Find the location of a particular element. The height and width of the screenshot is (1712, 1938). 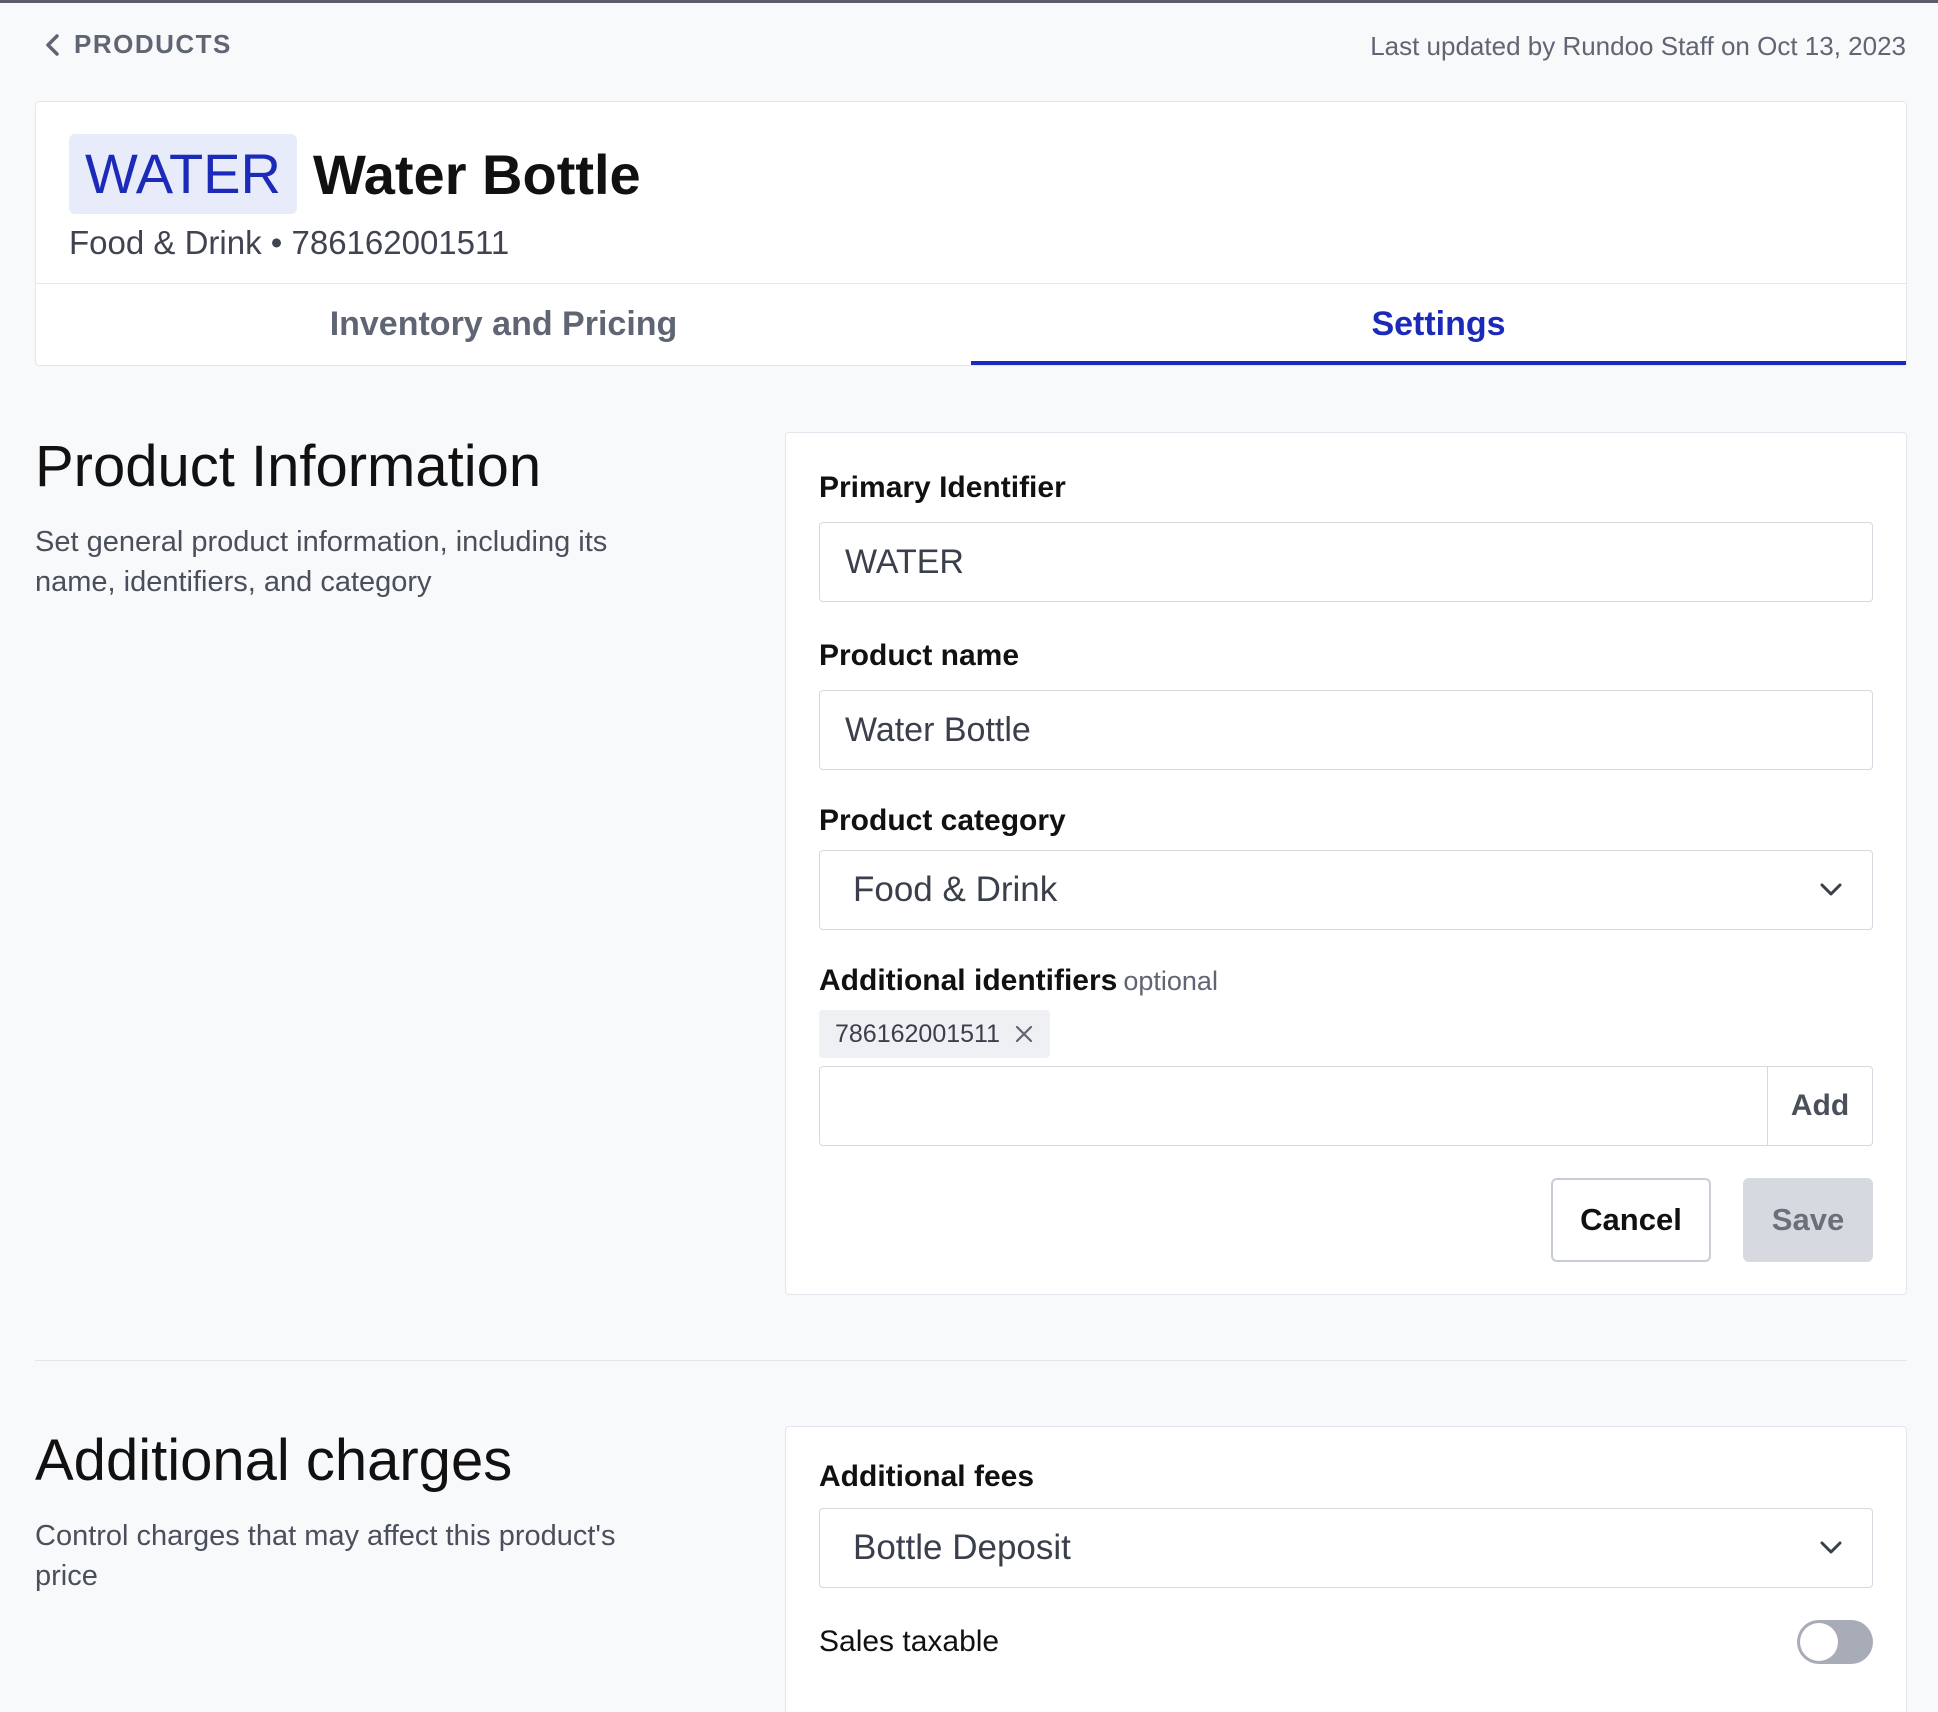

product-subtitle: Food & Drink • 786162001511 is located at coordinates (289, 243).